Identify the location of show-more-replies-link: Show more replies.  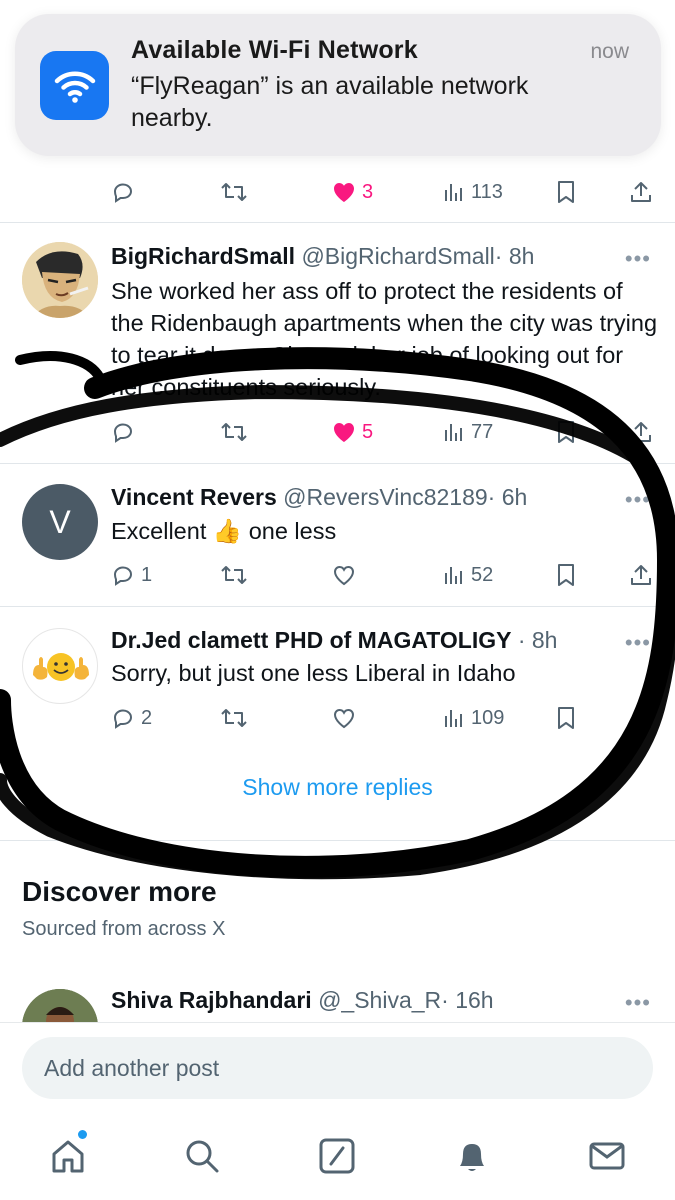
(337, 787).